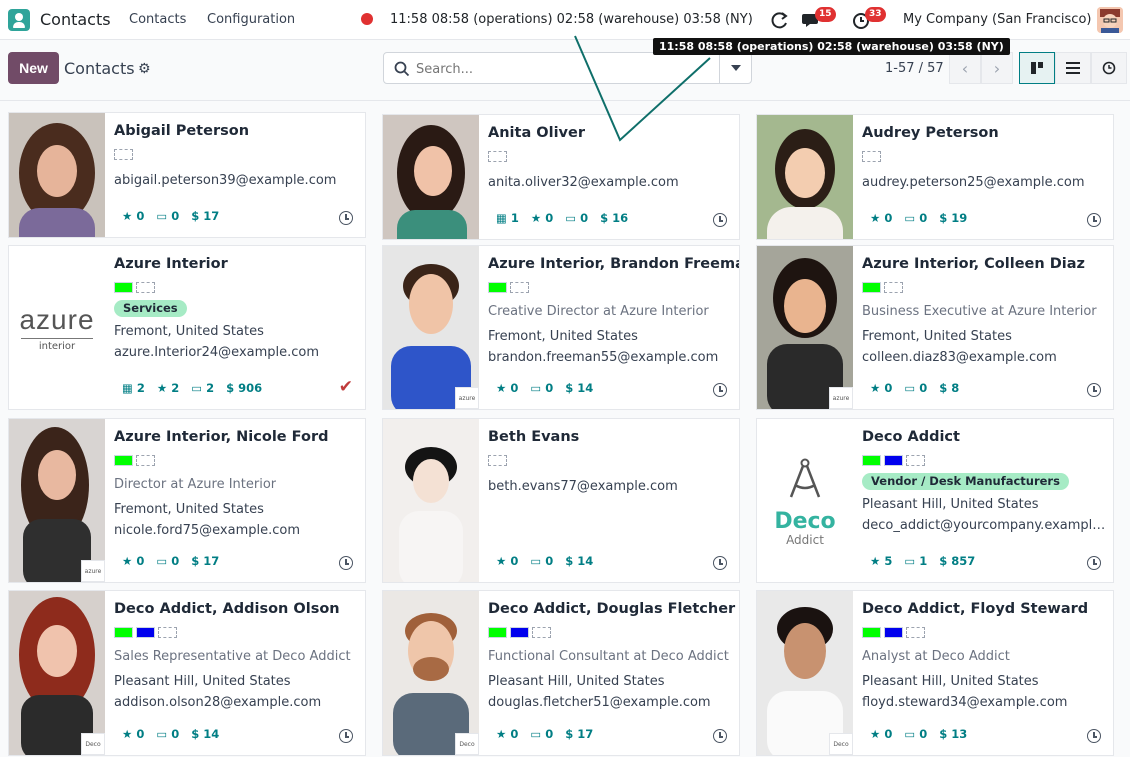  Describe the element at coordinates (144, 69) in the screenshot. I see `gear-icon: ⚙` at that location.